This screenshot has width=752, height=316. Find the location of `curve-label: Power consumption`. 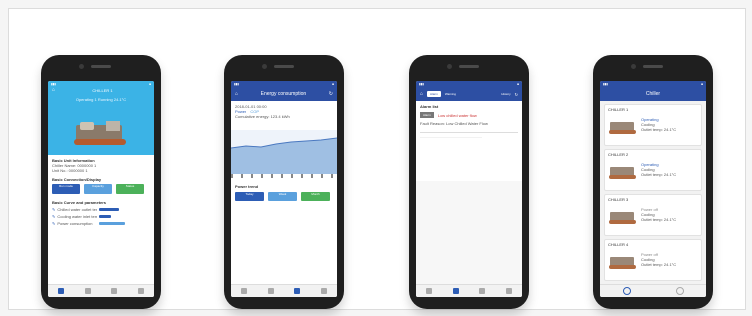

curve-label: Power consumption is located at coordinates (75, 223).